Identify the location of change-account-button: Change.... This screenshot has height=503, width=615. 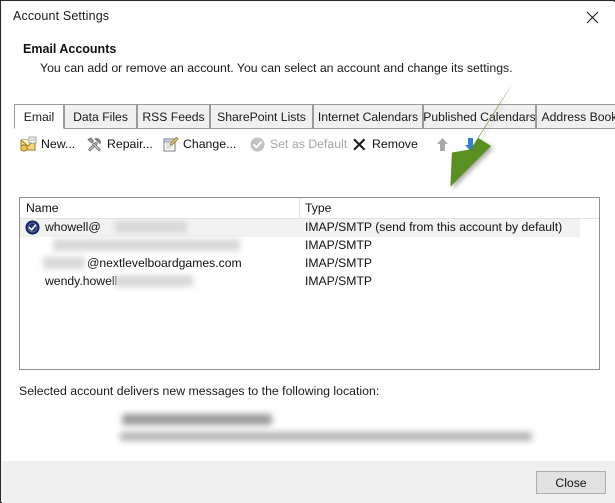
(199, 144).